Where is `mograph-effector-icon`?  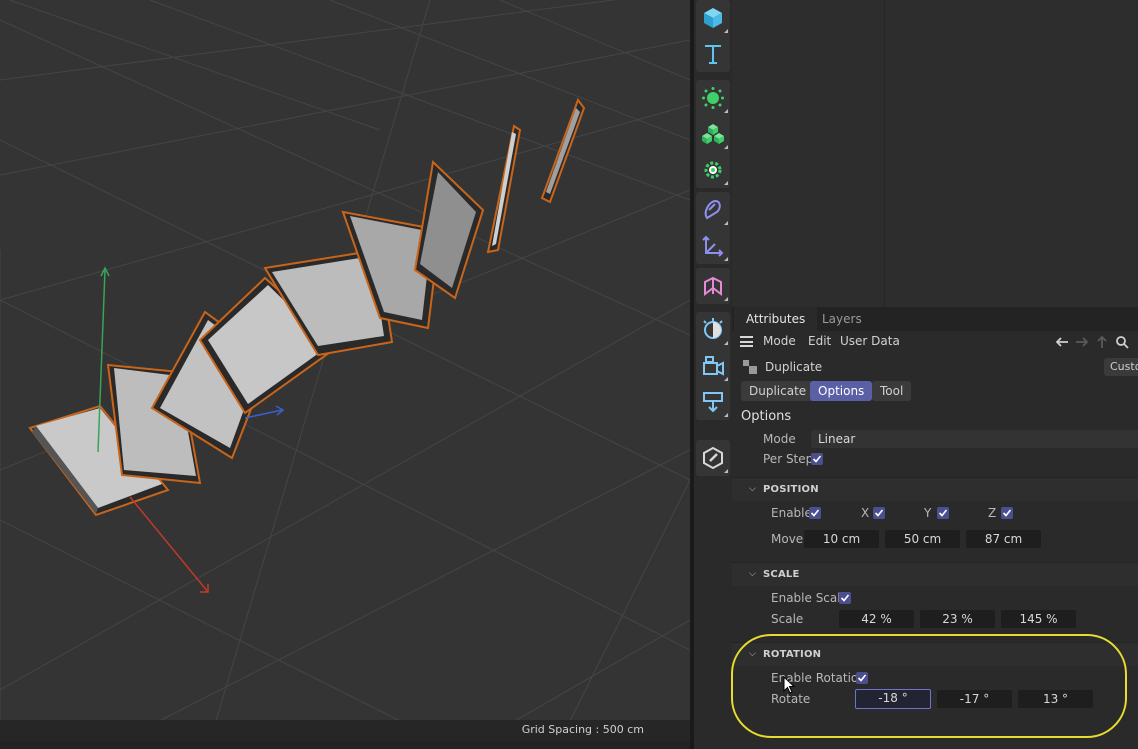
mograph-effector-icon is located at coordinates (713, 286).